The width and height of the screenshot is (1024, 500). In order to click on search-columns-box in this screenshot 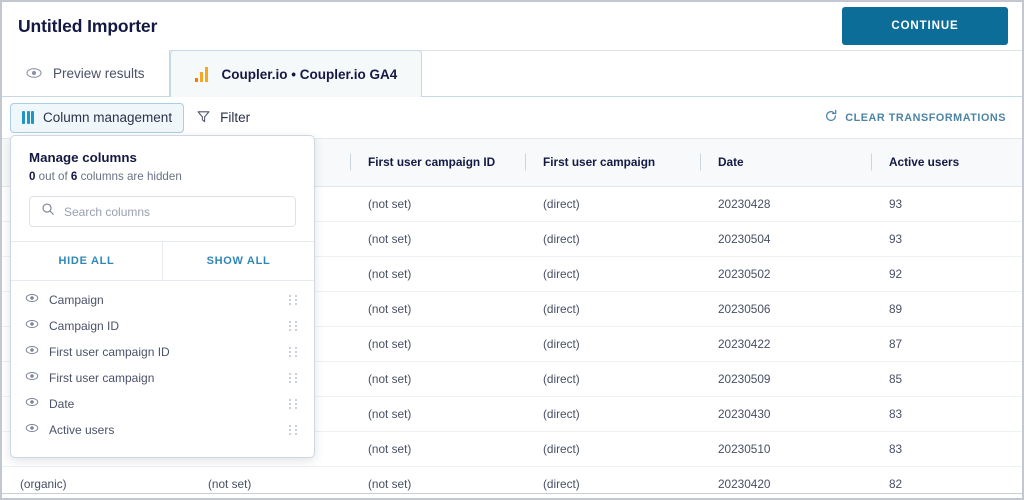, I will do `click(162, 211)`.